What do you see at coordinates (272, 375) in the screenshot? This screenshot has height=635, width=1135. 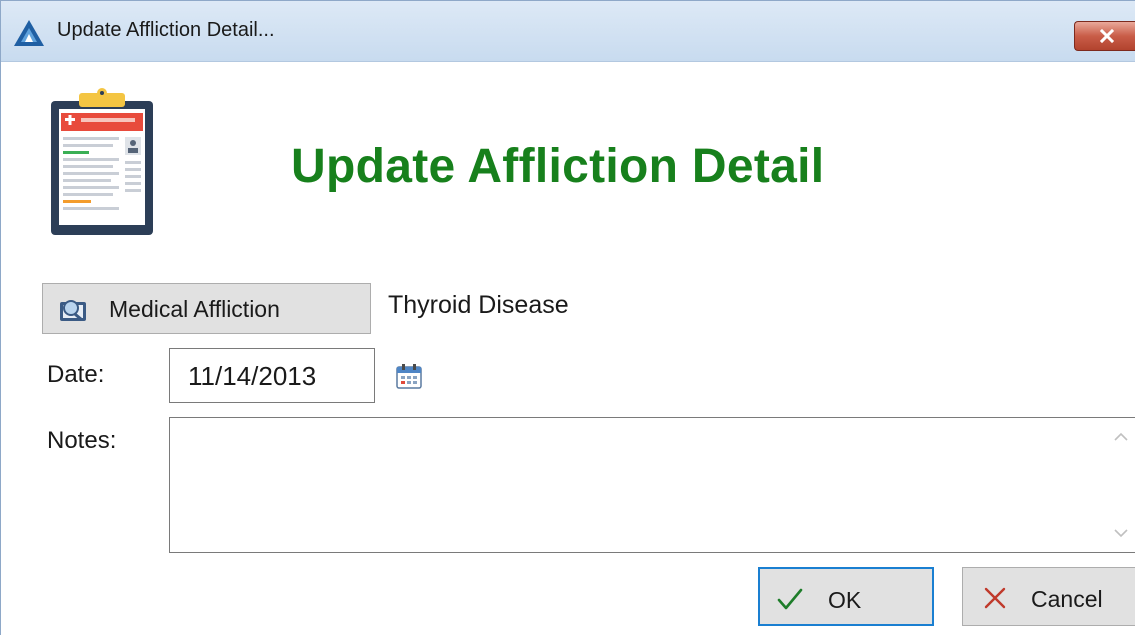 I see `date-field: 11/14/2013` at bounding box center [272, 375].